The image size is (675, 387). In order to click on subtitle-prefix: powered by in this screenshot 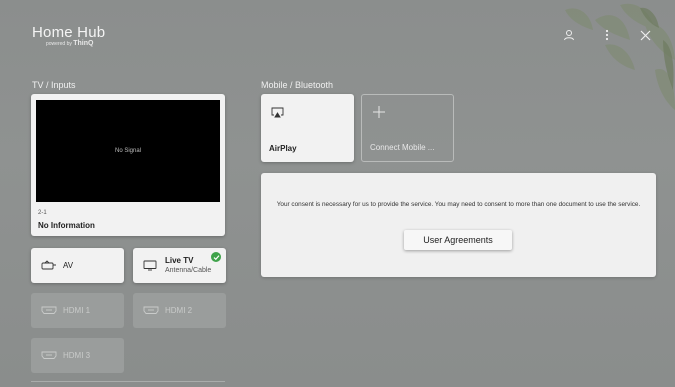, I will do `click(59, 44)`.